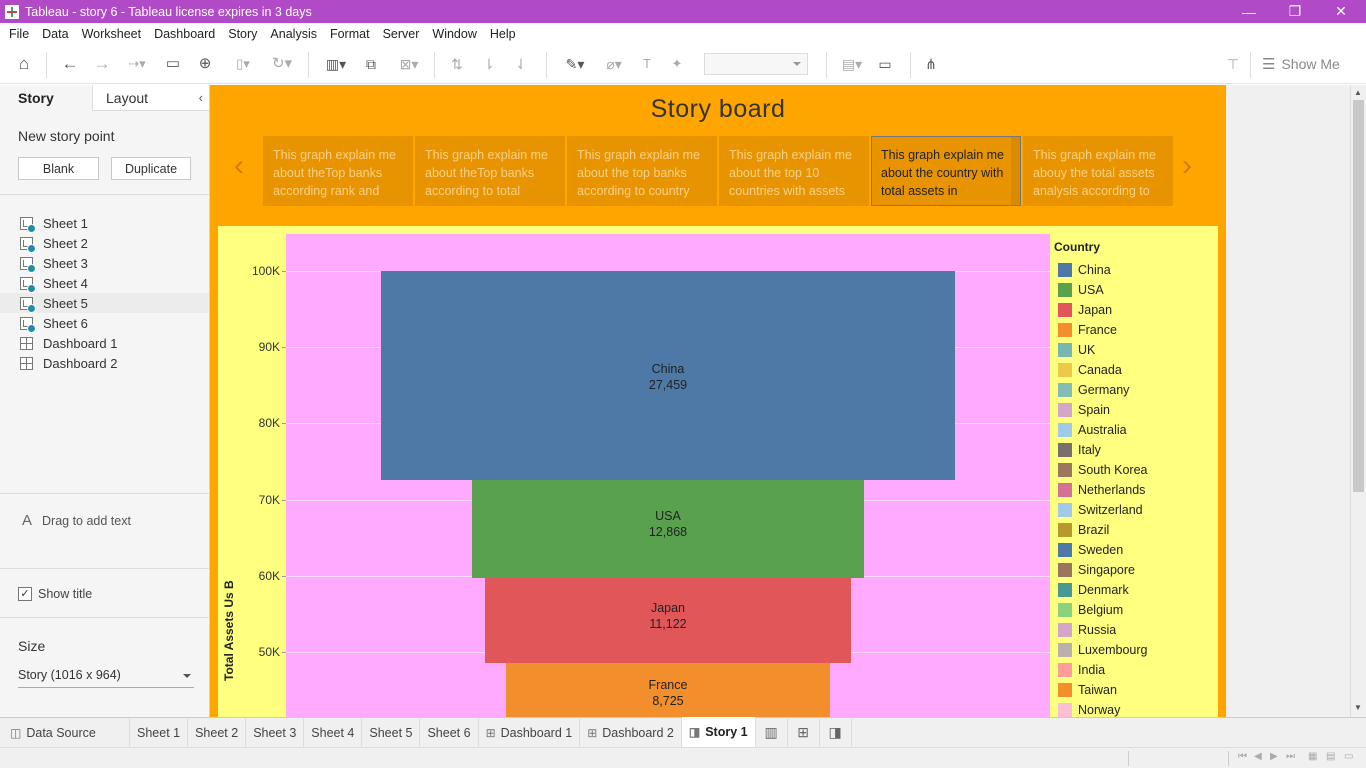  Describe the element at coordinates (449, 732) in the screenshot. I see `tab-sheet: Sheet 6` at that location.